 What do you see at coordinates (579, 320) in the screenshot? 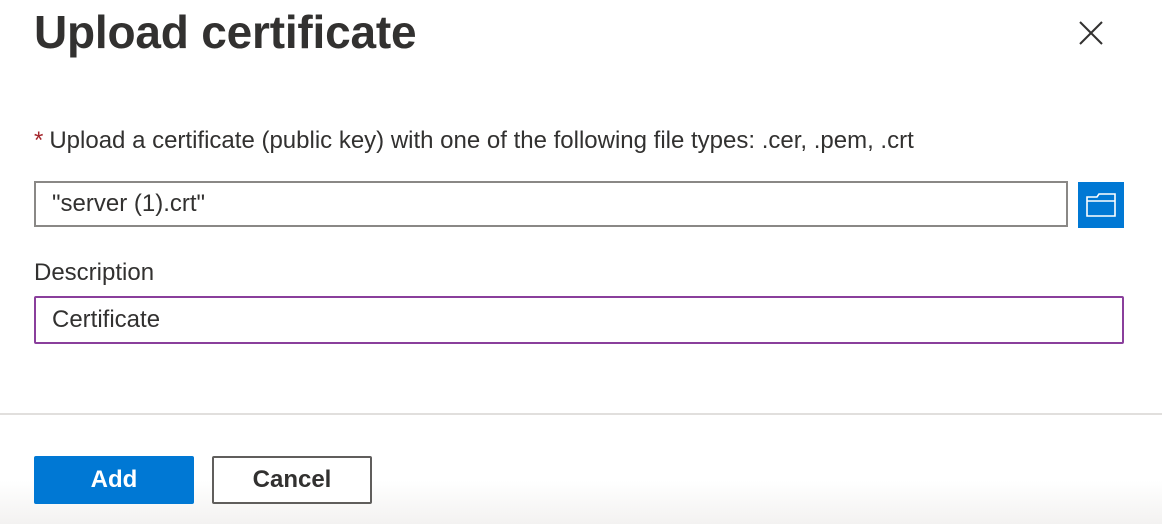
I see `description-input` at bounding box center [579, 320].